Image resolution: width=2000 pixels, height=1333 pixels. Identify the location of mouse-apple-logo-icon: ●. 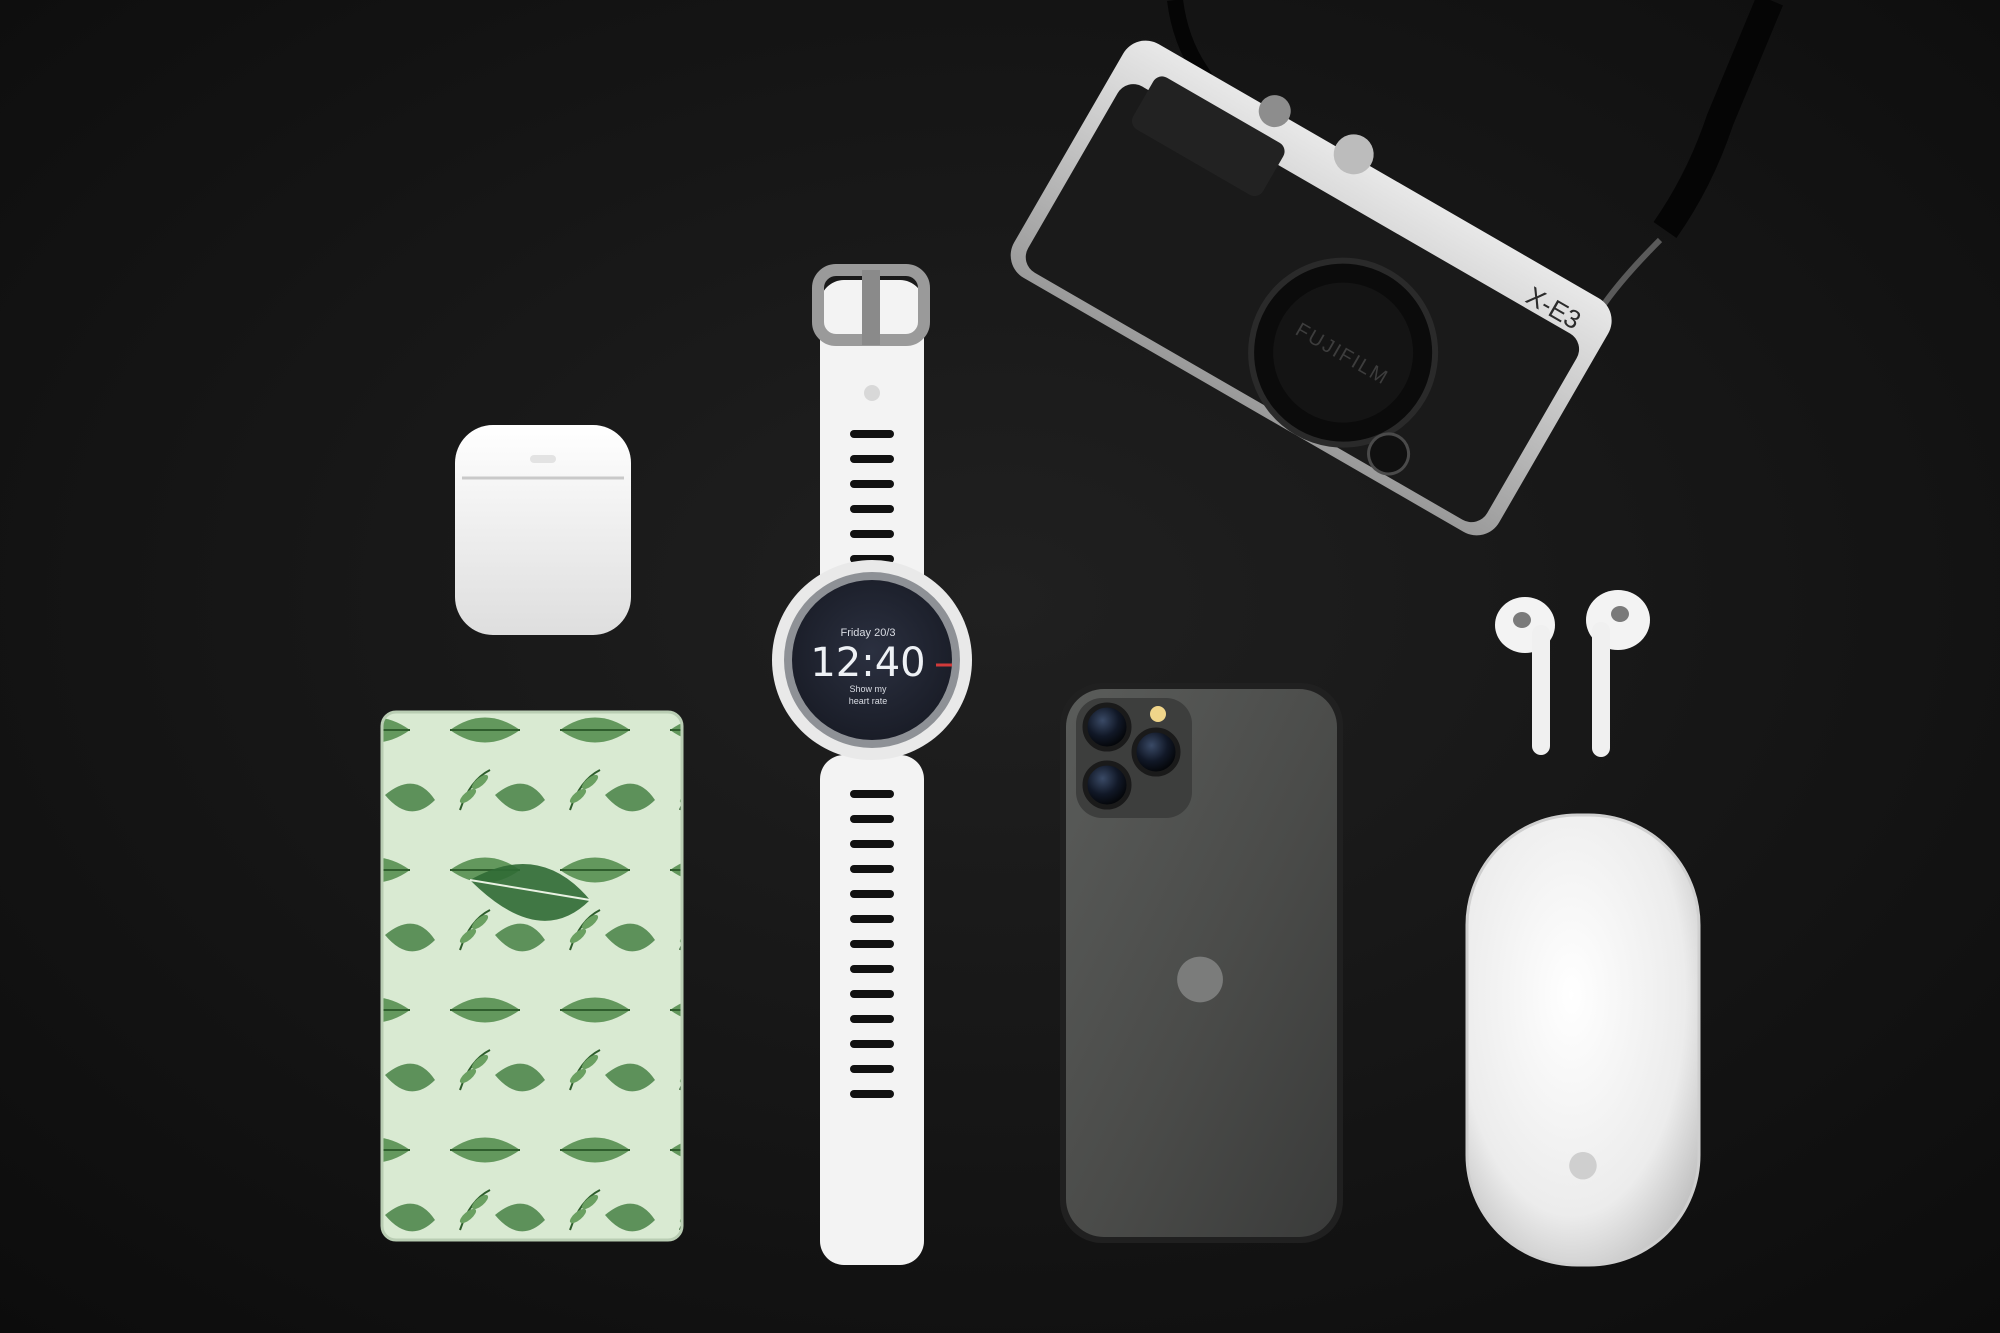
(1582, 1163).